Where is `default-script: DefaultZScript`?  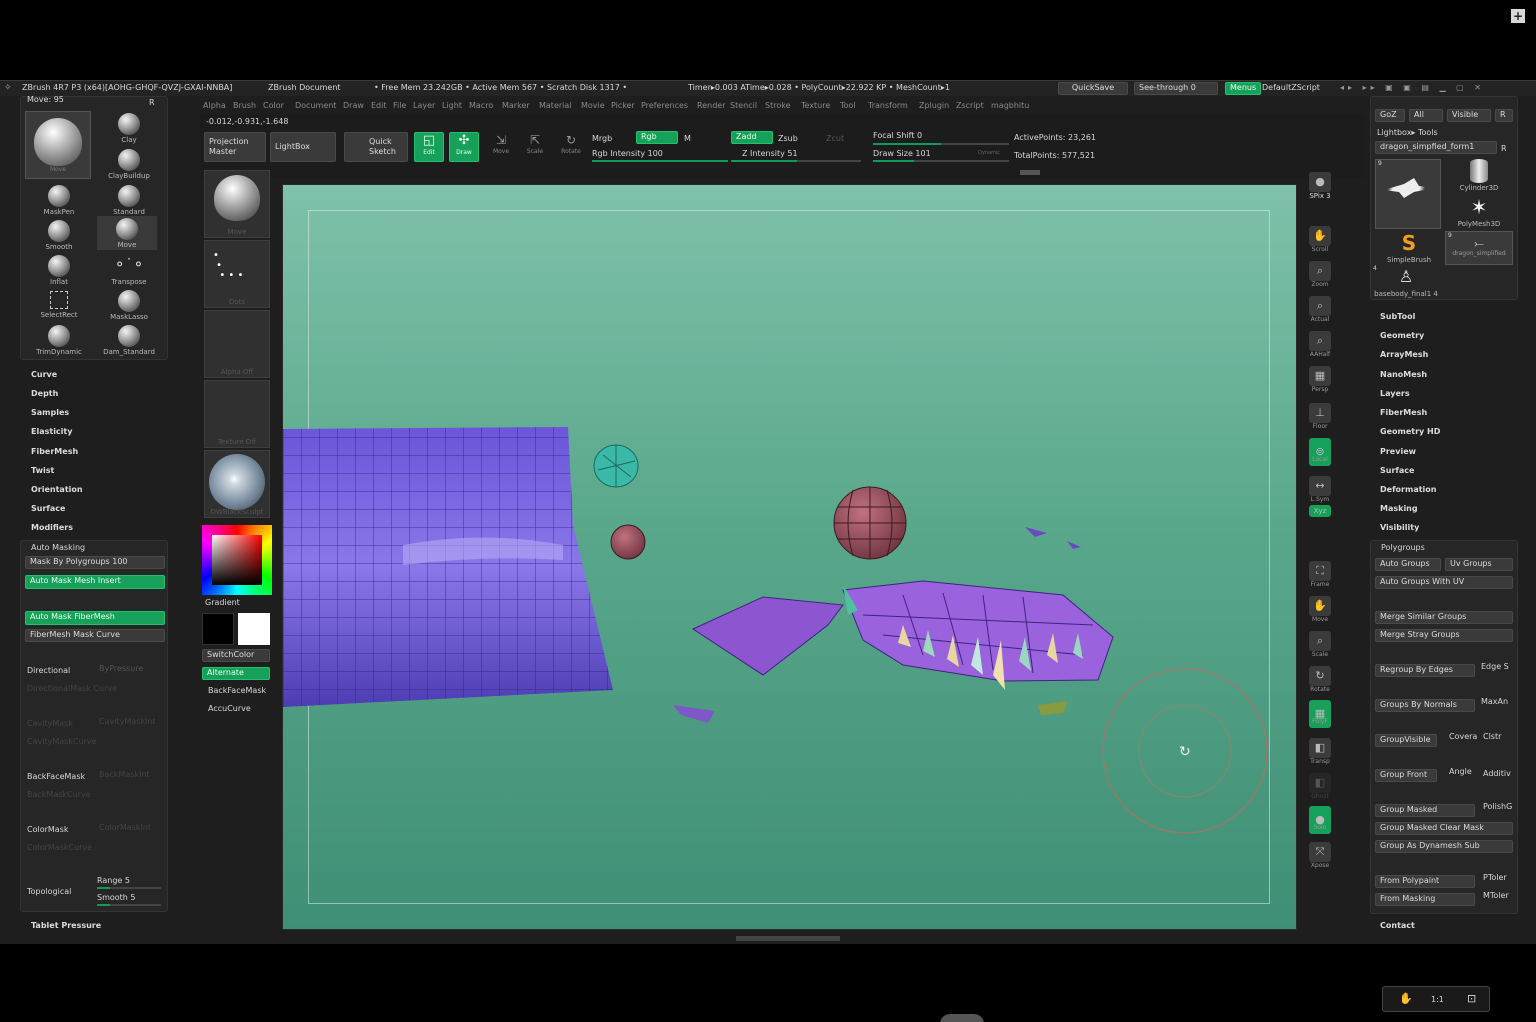 default-script: DefaultZScript is located at coordinates (1291, 87).